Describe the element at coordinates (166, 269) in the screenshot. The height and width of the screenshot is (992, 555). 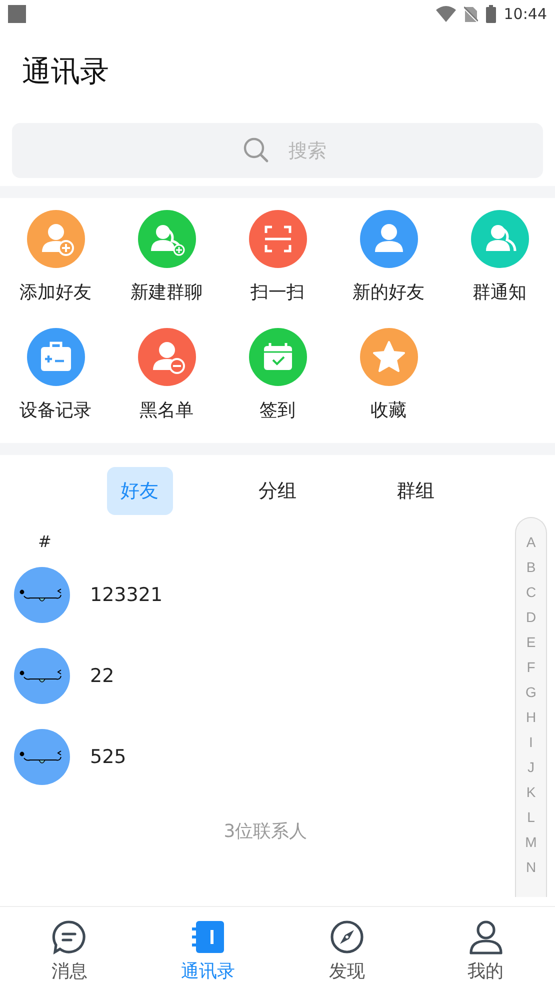
I see `shortcut-button: 新建群聊` at that location.